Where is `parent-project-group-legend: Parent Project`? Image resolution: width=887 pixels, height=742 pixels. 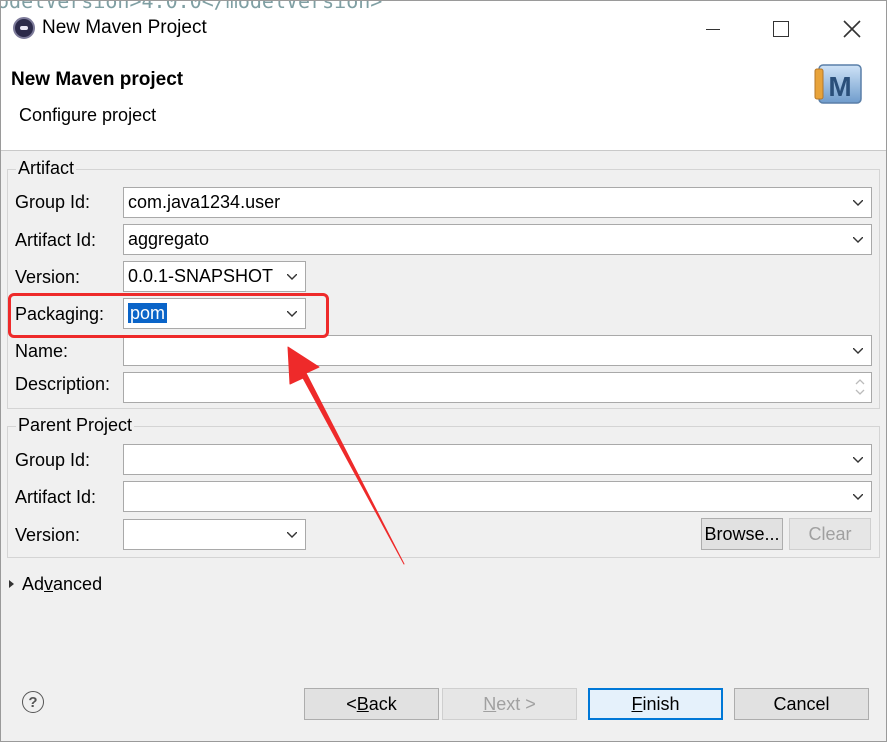 parent-project-group-legend: Parent Project is located at coordinates (75, 425).